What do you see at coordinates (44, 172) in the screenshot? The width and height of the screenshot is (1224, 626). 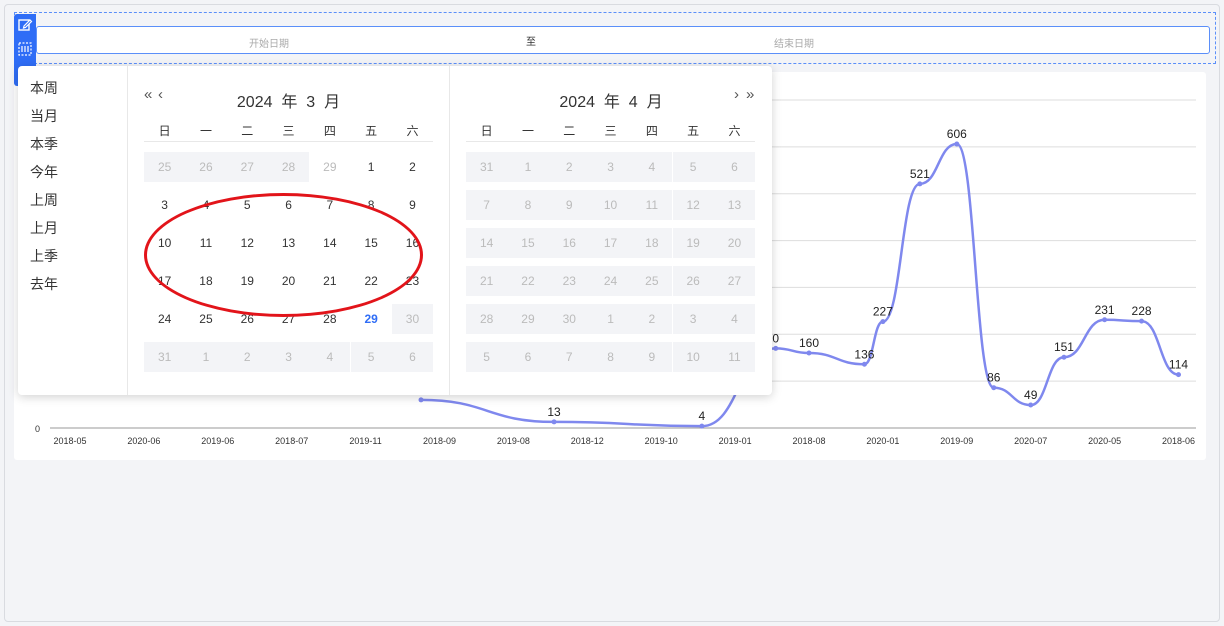 I see `shortcut-this-year: 今年` at bounding box center [44, 172].